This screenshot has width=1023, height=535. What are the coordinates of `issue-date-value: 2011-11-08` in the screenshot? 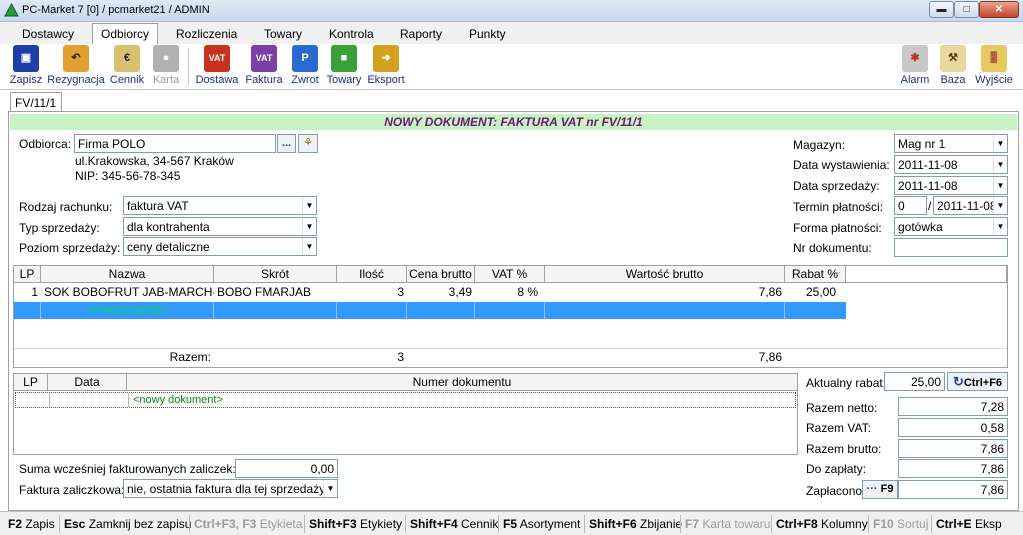 It's located at (928, 165).